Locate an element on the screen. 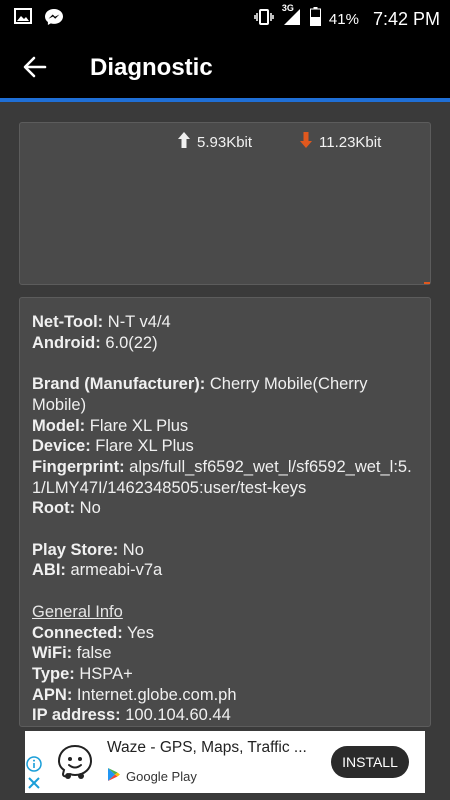 Image resolution: width=450 pixels, height=800 pixels. battery-percent: 41% is located at coordinates (343, 19).